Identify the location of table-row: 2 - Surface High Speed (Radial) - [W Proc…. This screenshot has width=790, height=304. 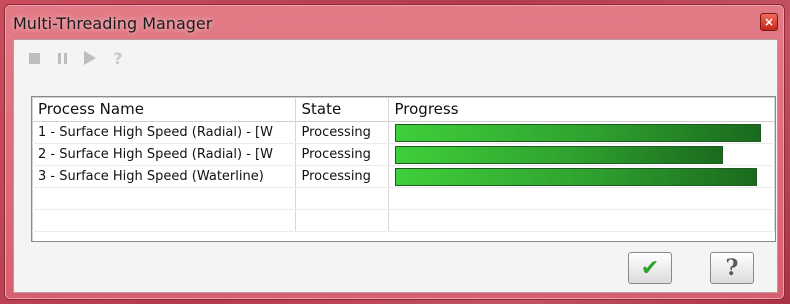
(403, 154).